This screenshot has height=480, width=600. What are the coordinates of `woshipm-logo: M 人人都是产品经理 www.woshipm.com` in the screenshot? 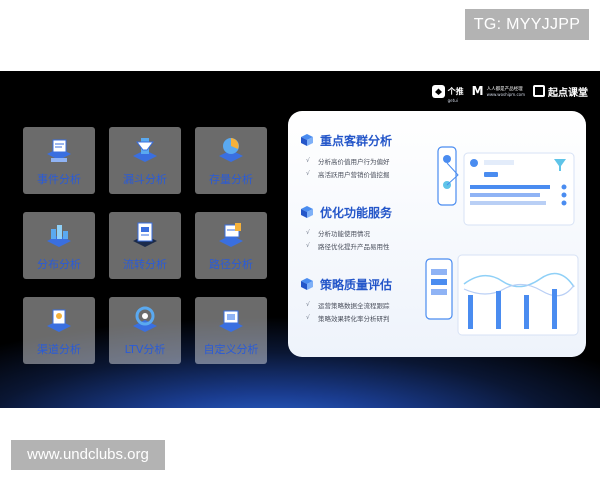 It's located at (498, 91).